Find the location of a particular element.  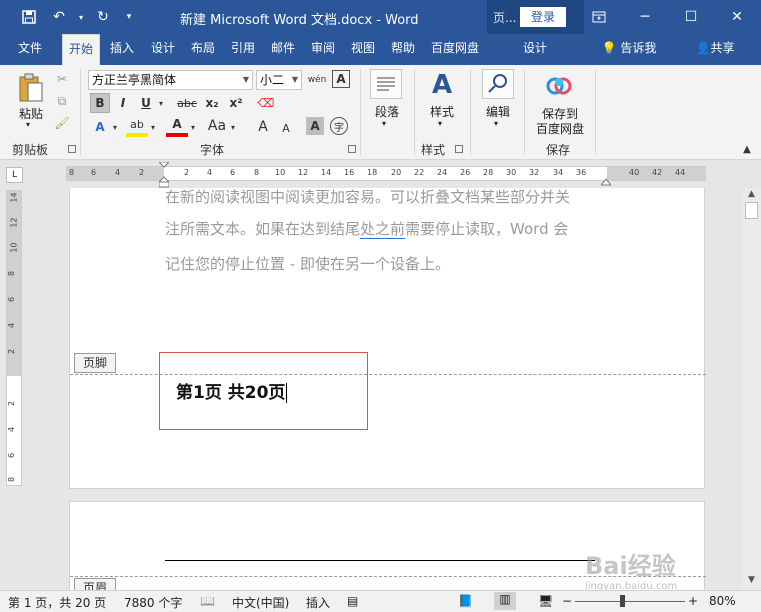

baidu-netdisk-icon is located at coordinates (559, 86).